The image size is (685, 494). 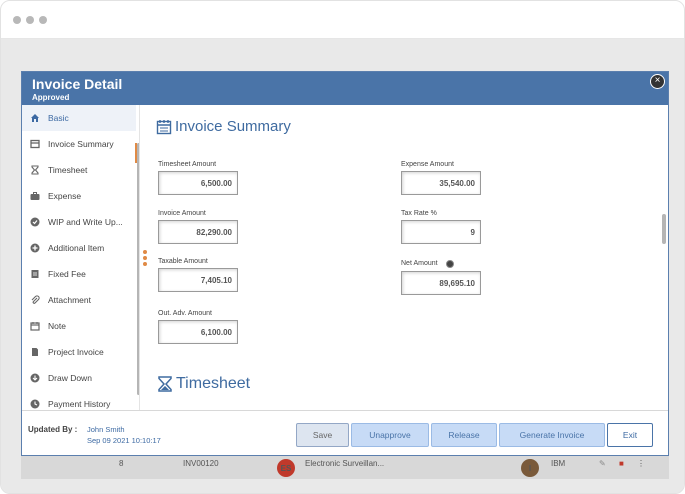 I want to click on tax-rate-label: Tax Rate %, so click(x=419, y=213).